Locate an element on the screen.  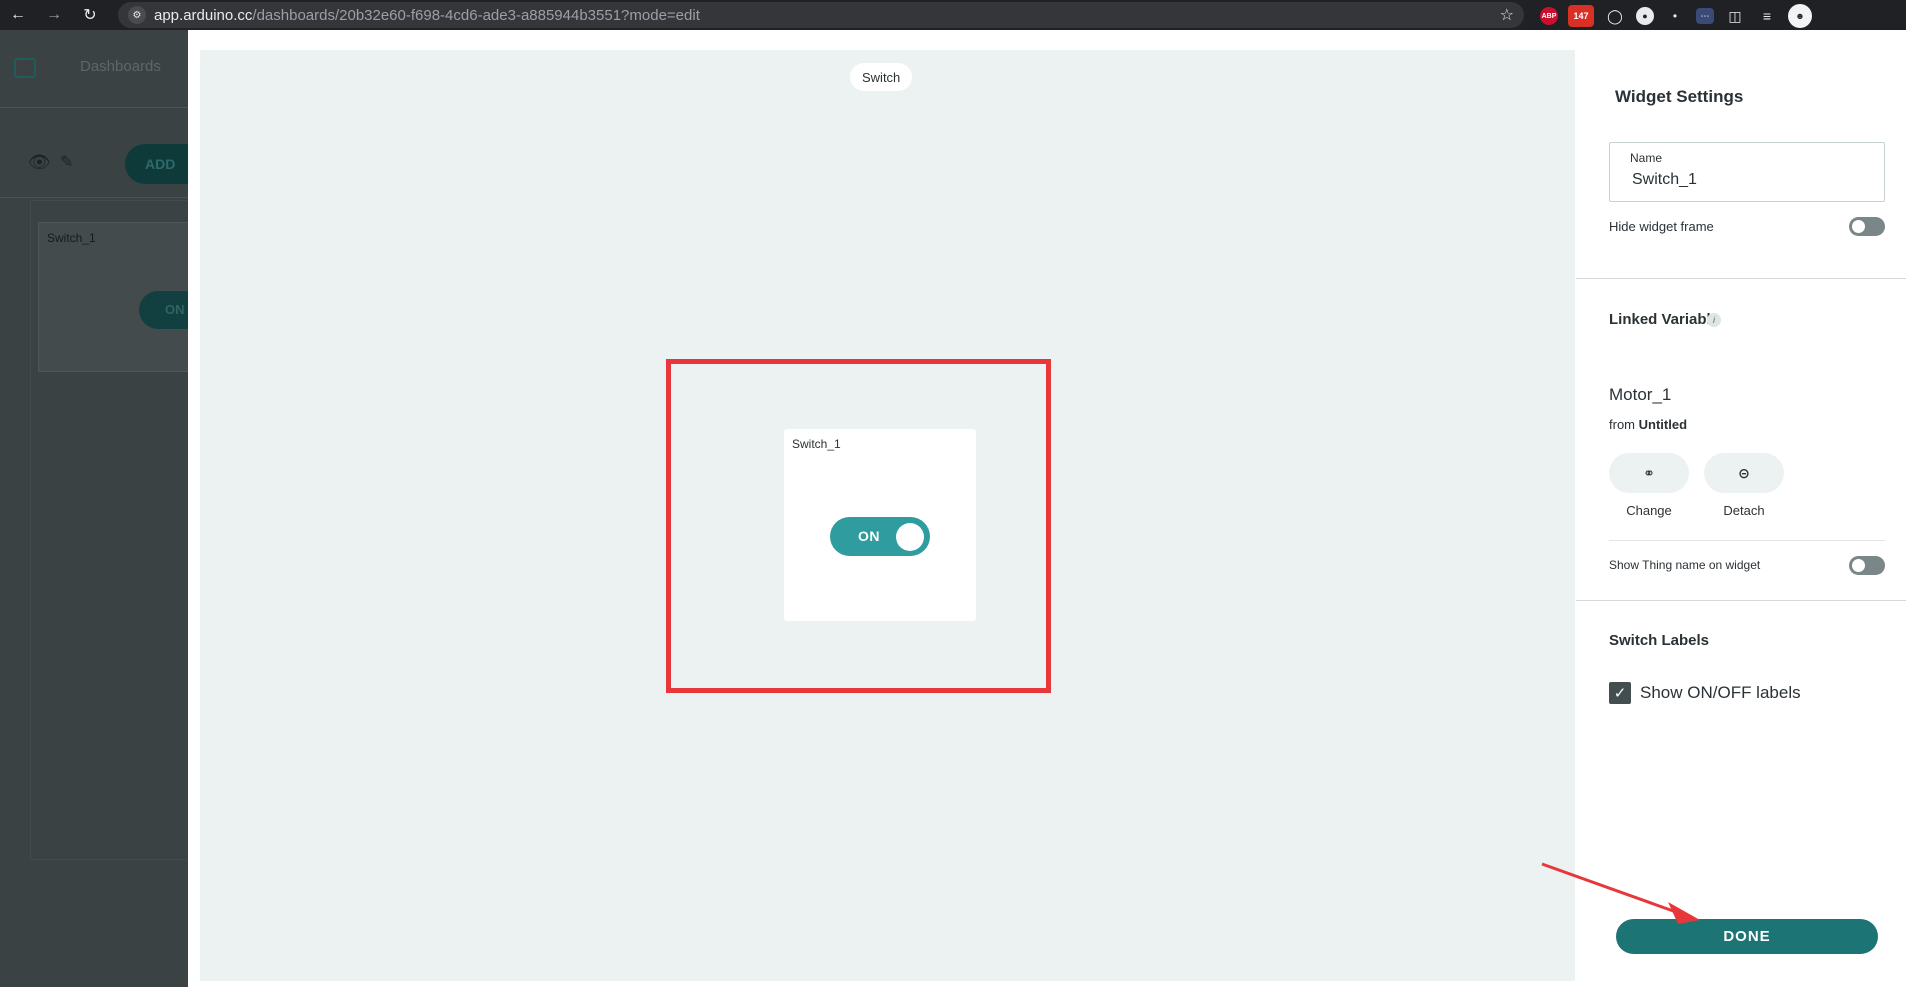
switch-labels-title: Switch Labels is located at coordinates (1659, 640).